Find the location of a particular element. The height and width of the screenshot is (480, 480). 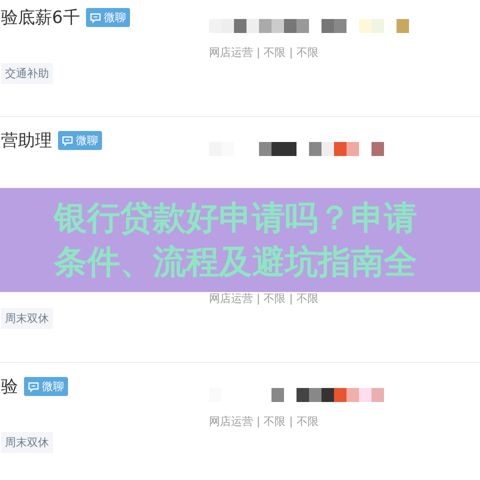

job-title: 营助理 is located at coordinates (26, 140).